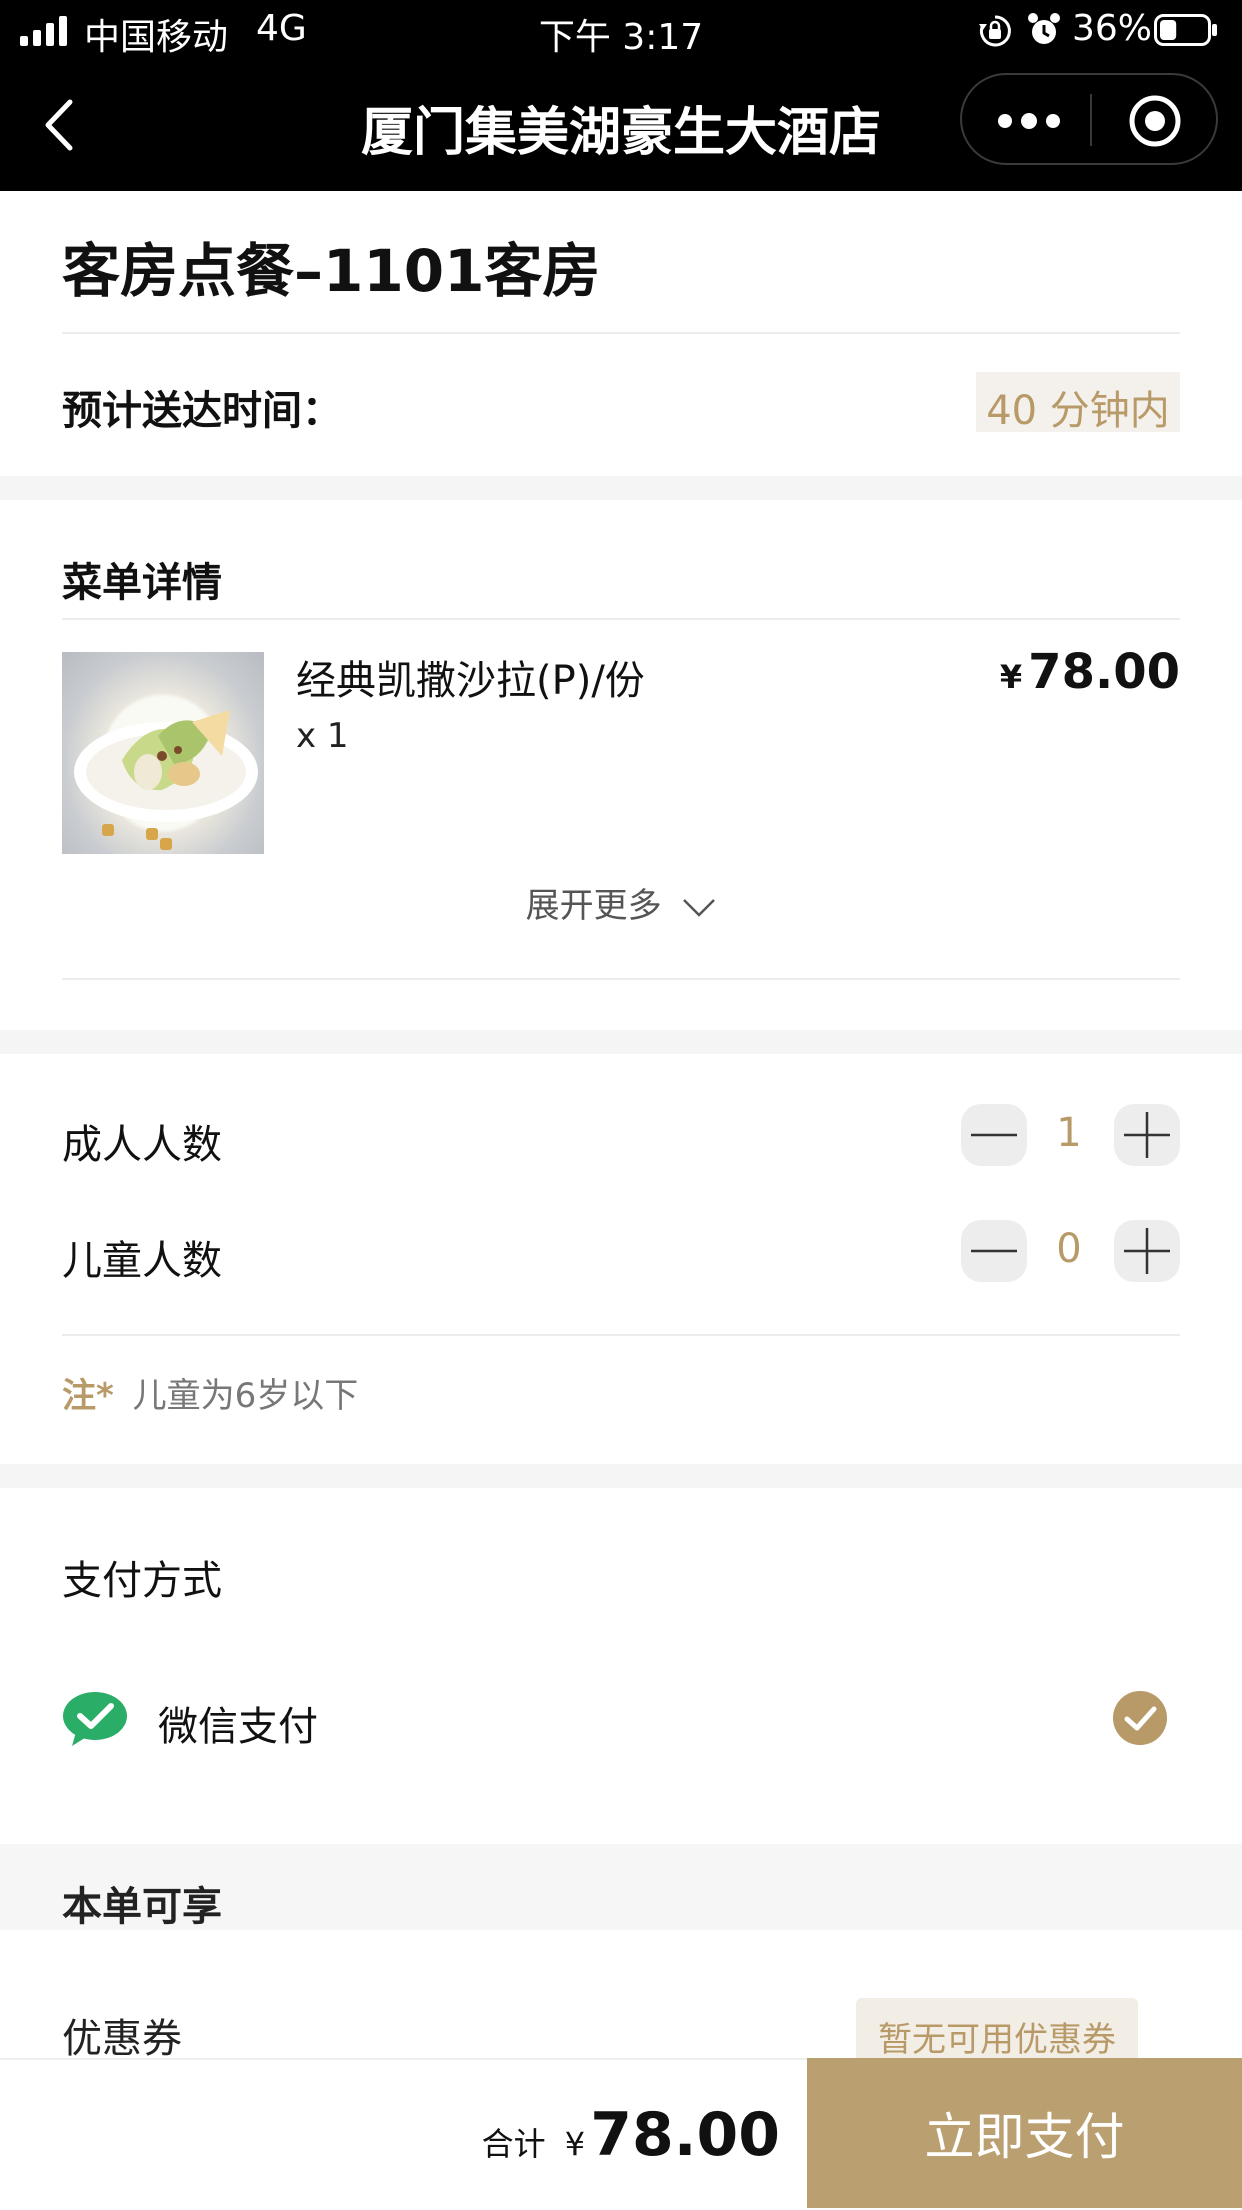 The height and width of the screenshot is (2210, 1242). Describe the element at coordinates (322, 736) in the screenshot. I see `menu-item-qty: x 1` at that location.